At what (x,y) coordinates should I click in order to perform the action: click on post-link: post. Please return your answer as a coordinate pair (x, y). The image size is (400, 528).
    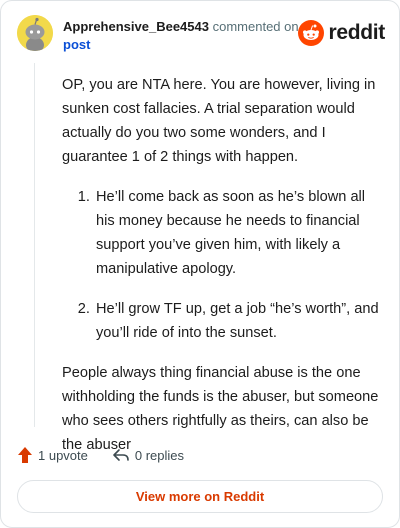
    Looking at the image, I should click on (188, 45).